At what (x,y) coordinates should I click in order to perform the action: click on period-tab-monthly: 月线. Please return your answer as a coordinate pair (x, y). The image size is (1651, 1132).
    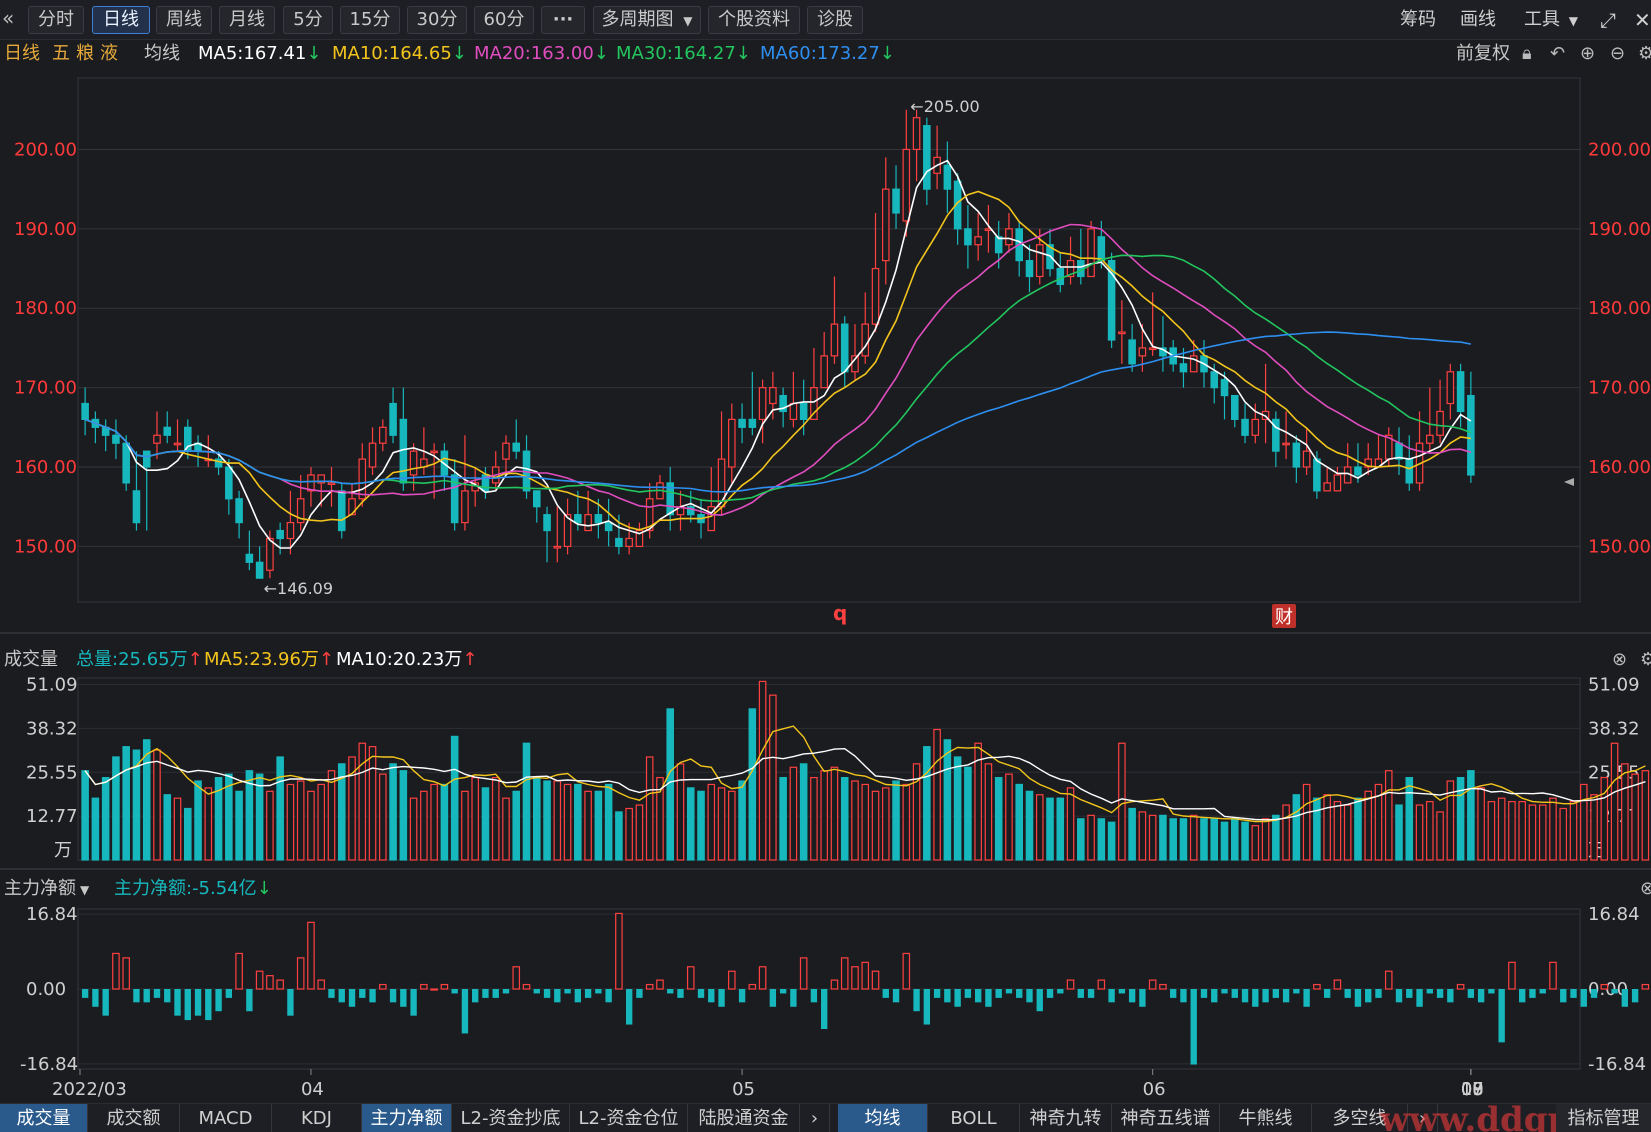
    Looking at the image, I should click on (247, 20).